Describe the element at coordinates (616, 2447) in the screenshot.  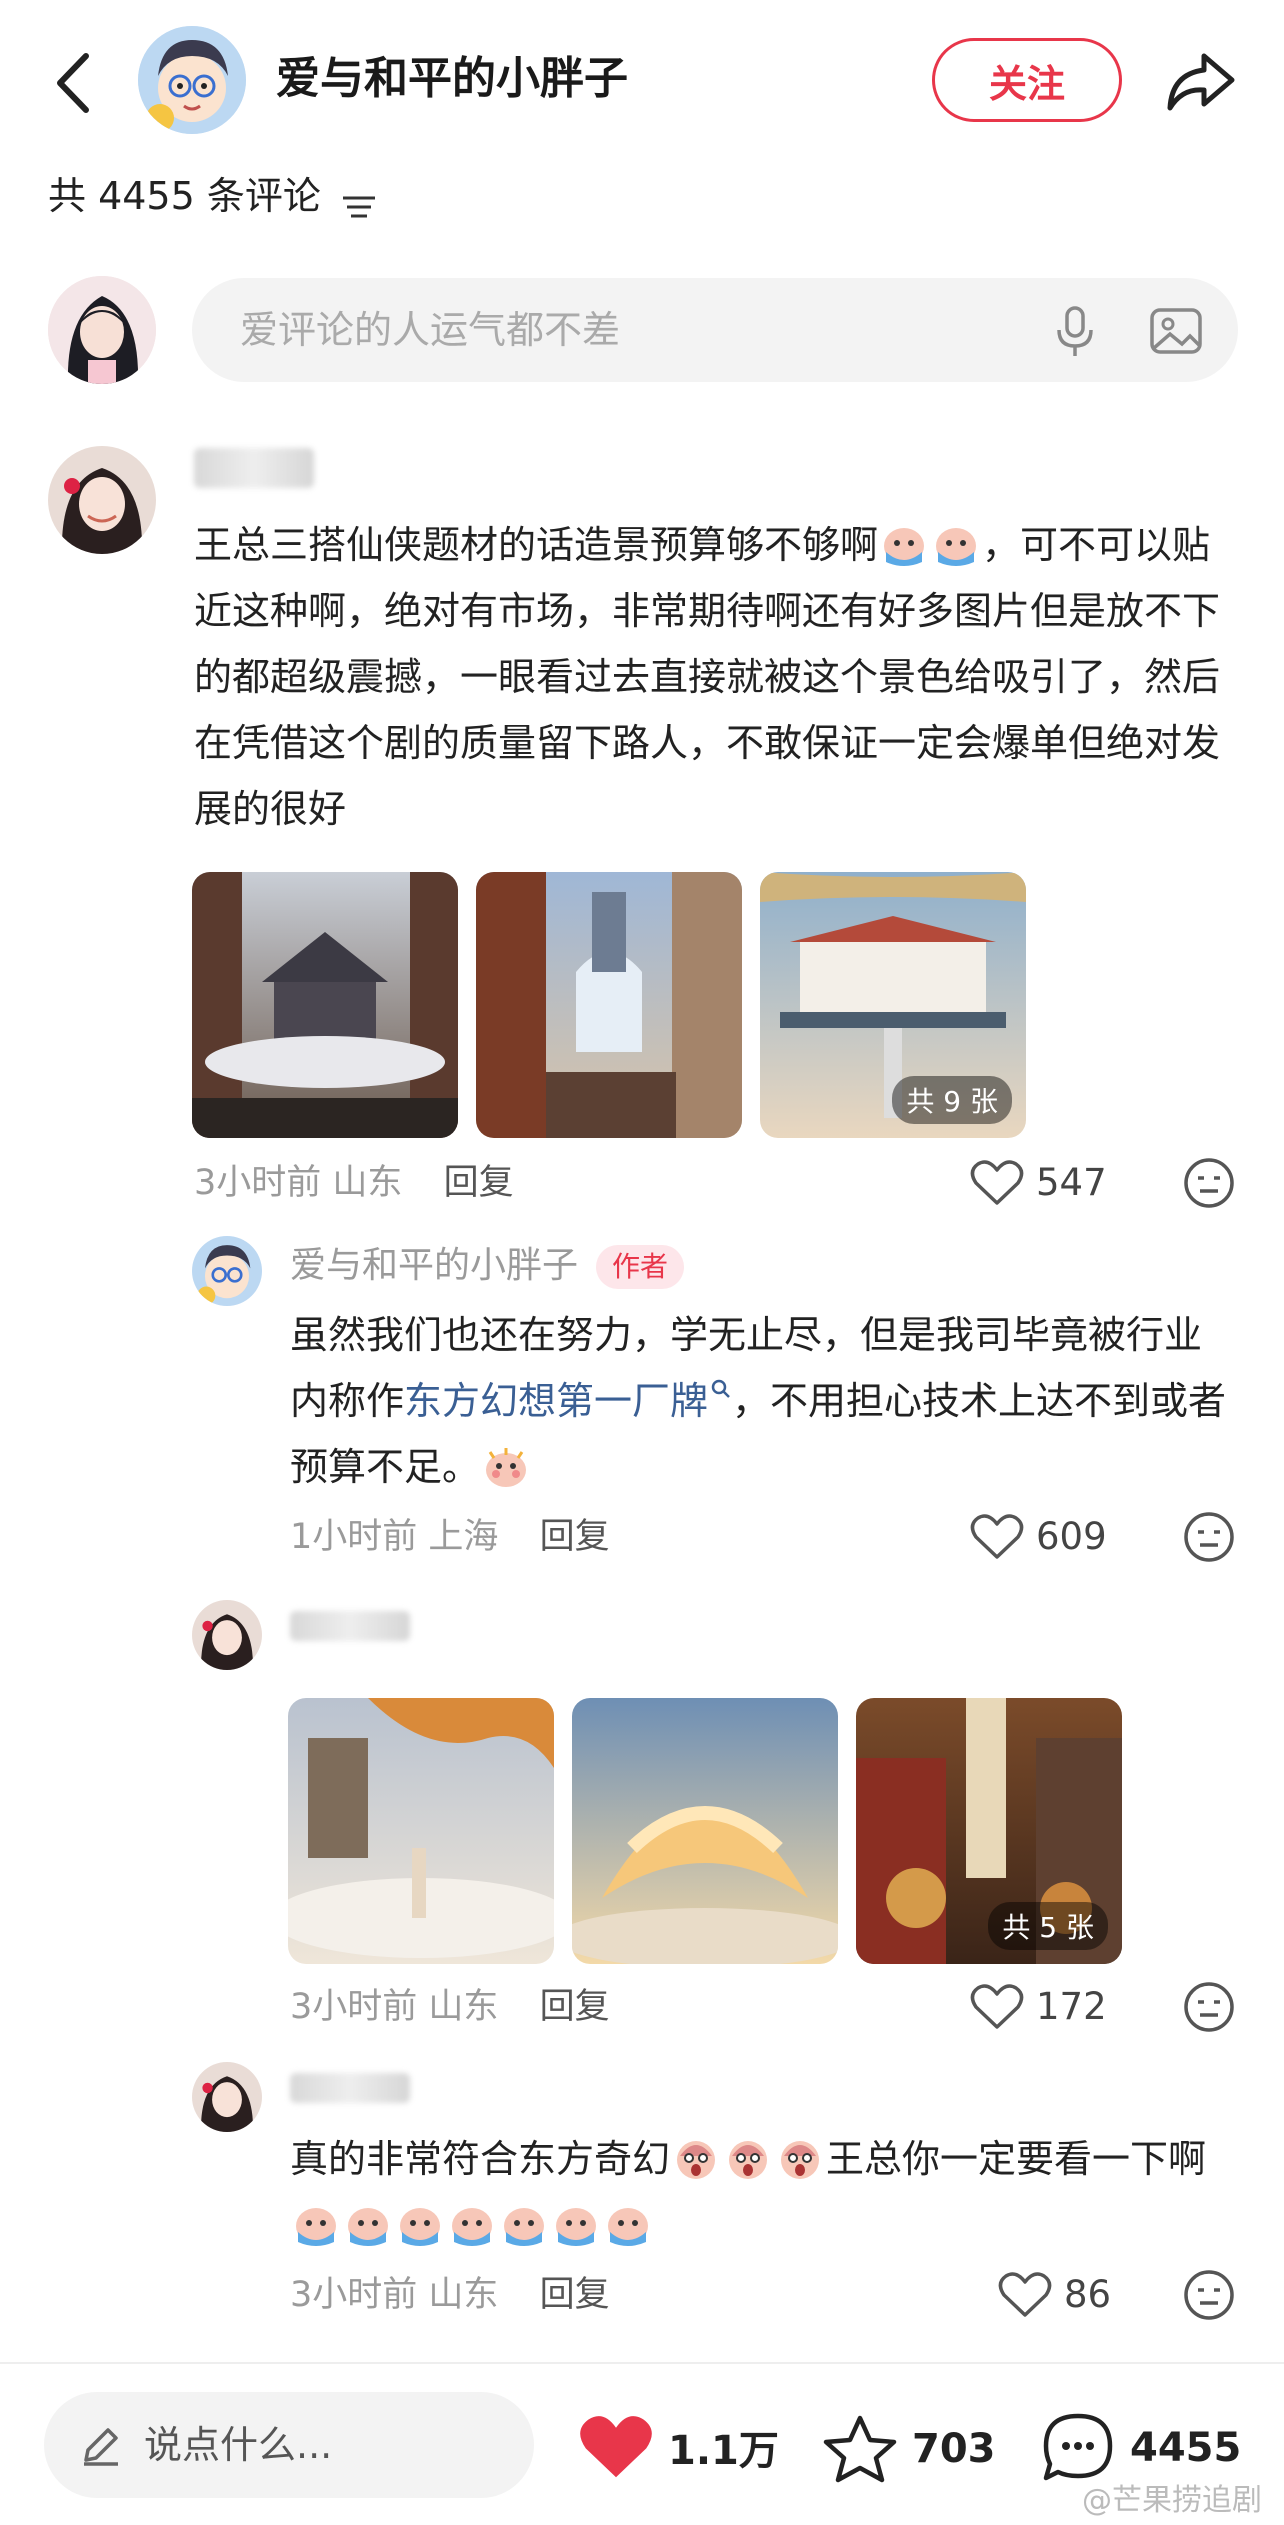
I see `heart-filled-icon` at that location.